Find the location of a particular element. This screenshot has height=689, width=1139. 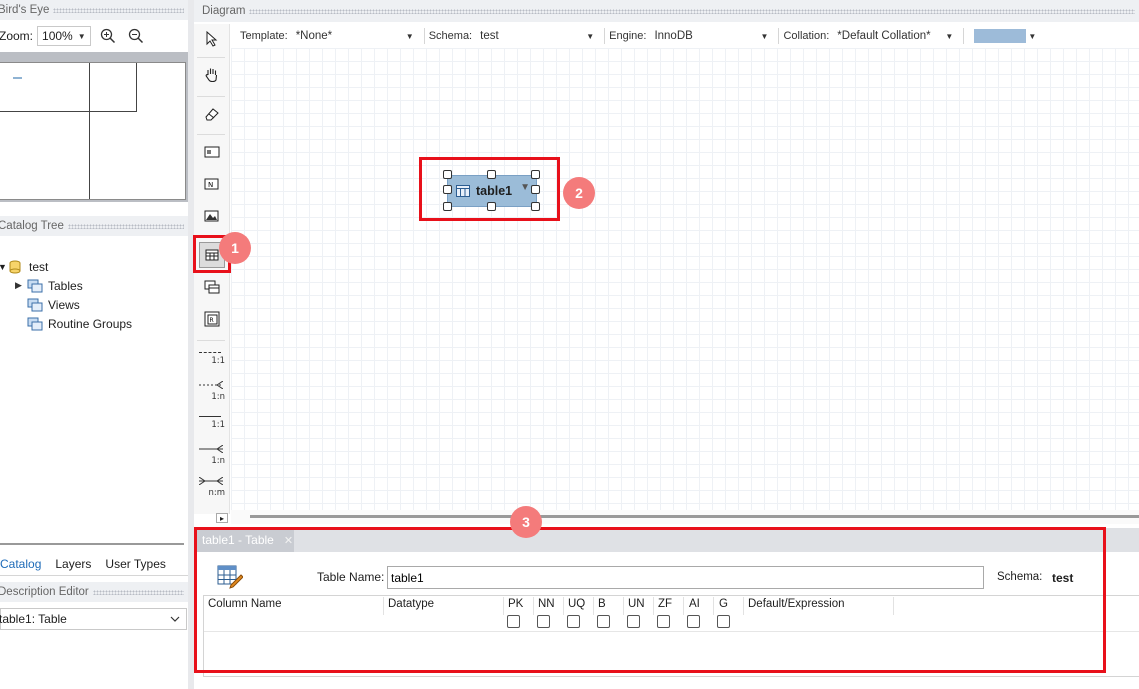

many-to-many-icon is located at coordinates (211, 481).